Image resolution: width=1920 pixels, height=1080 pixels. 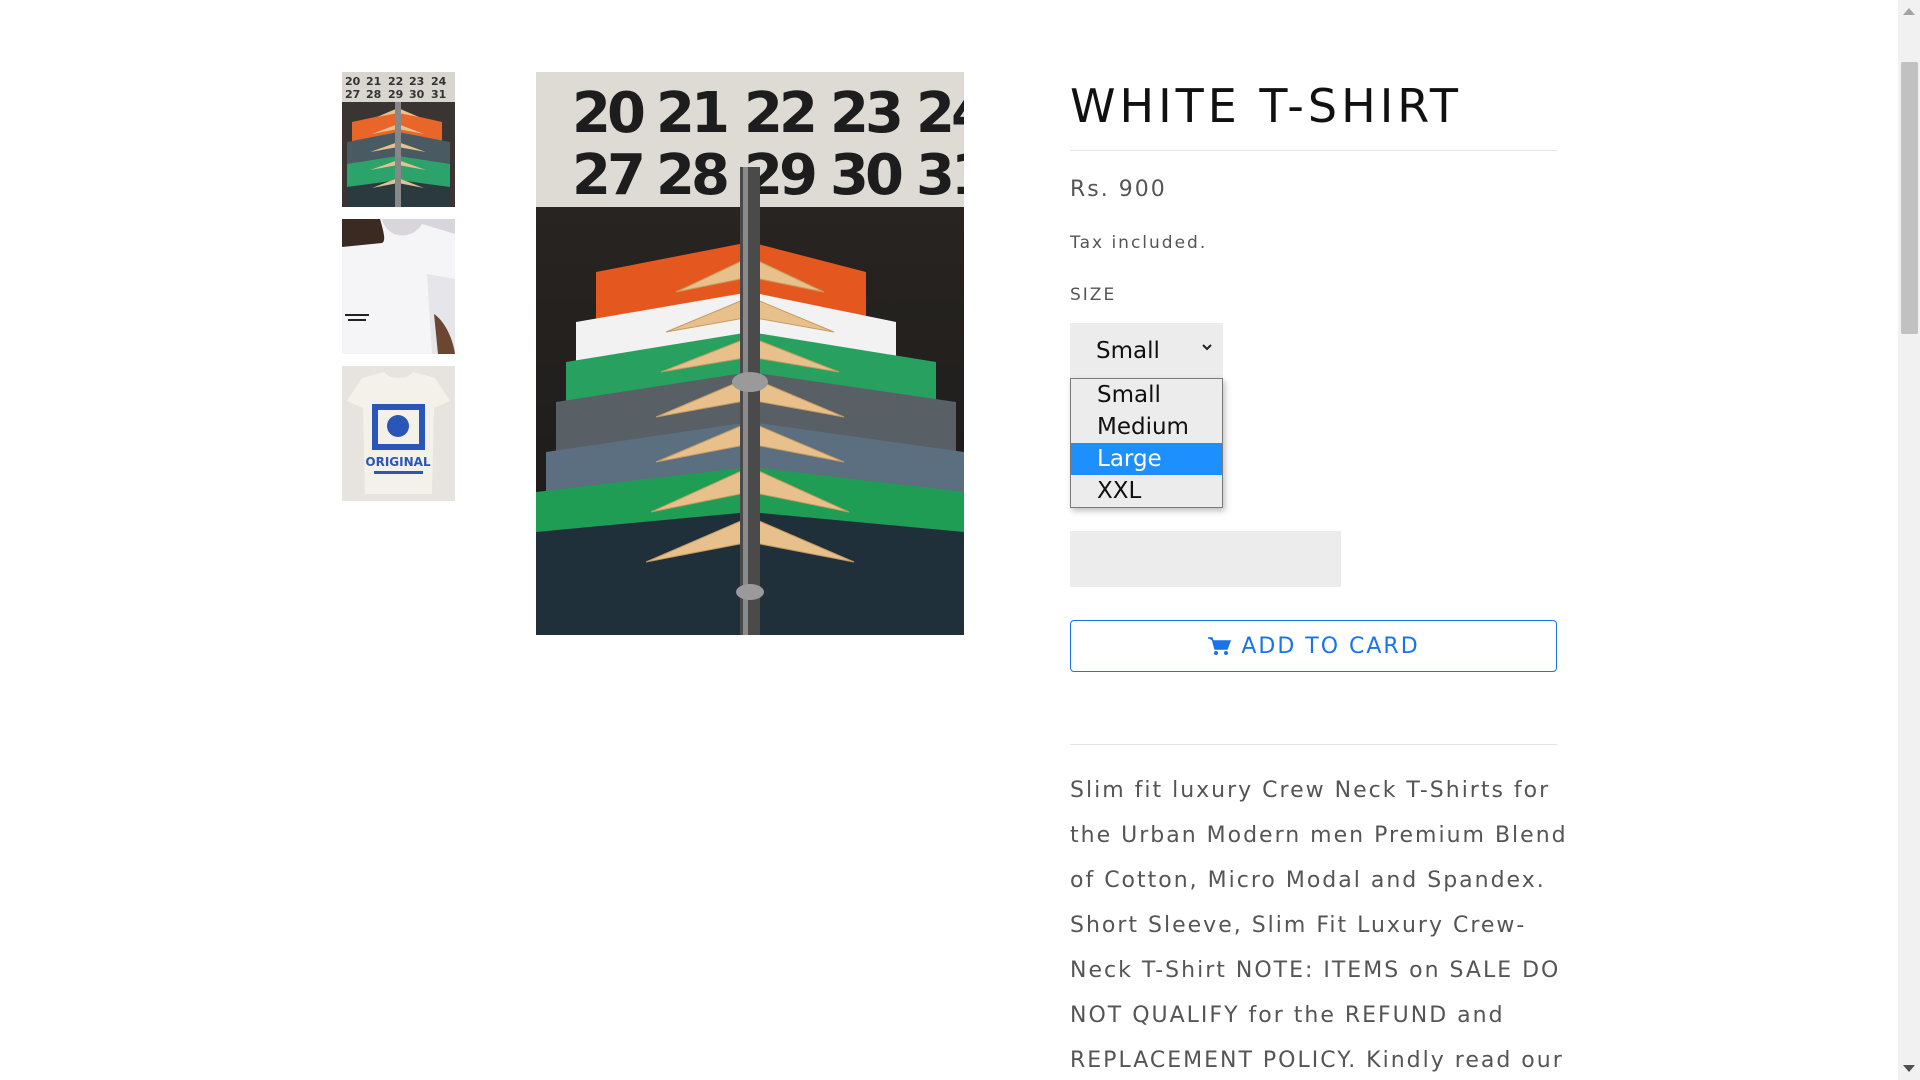 I want to click on size-select-value: Small, so click(x=1128, y=351).